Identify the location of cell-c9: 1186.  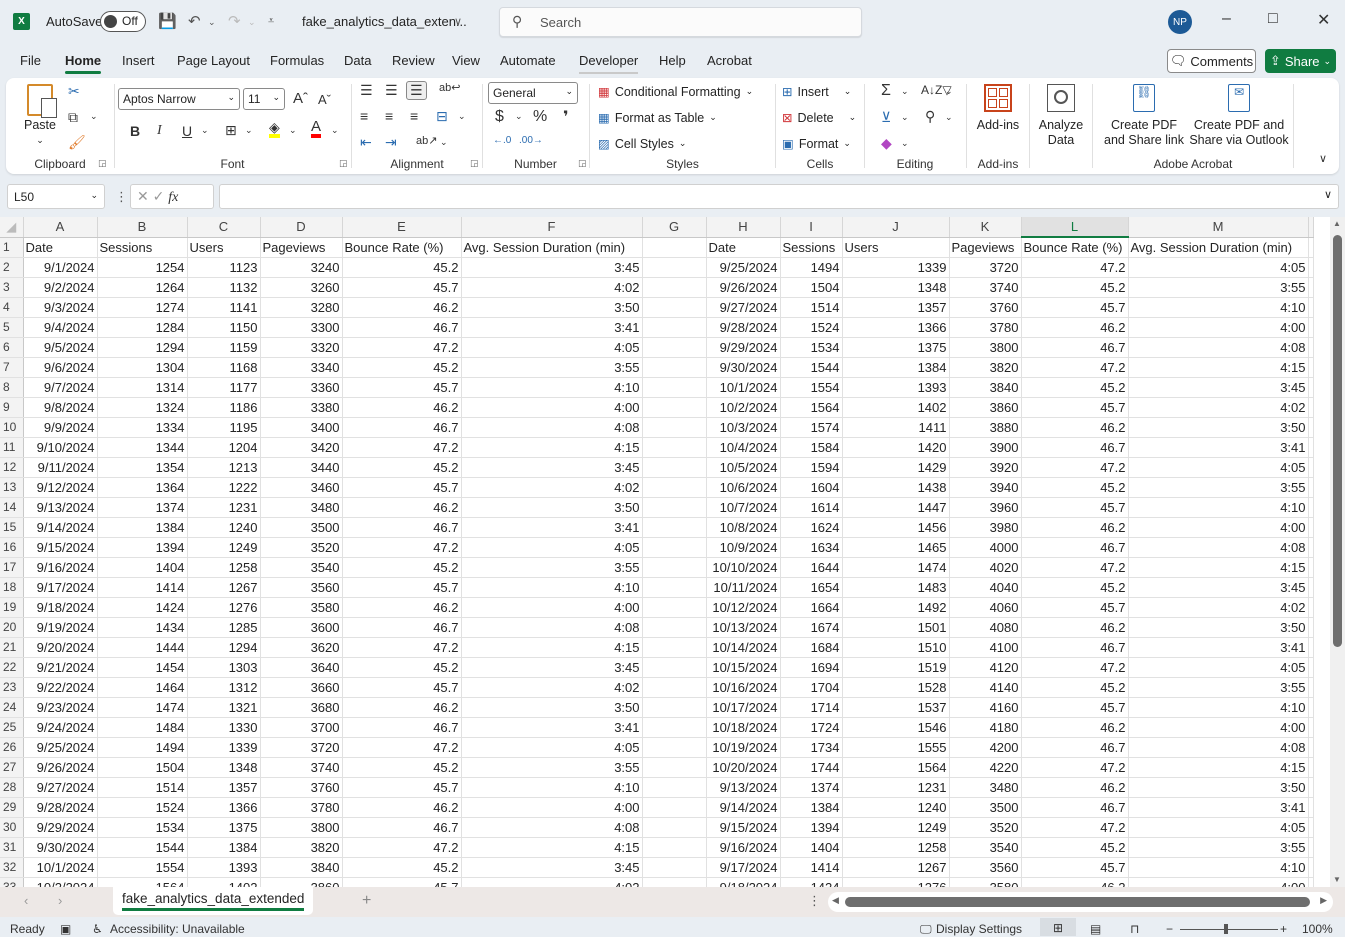
(224, 407).